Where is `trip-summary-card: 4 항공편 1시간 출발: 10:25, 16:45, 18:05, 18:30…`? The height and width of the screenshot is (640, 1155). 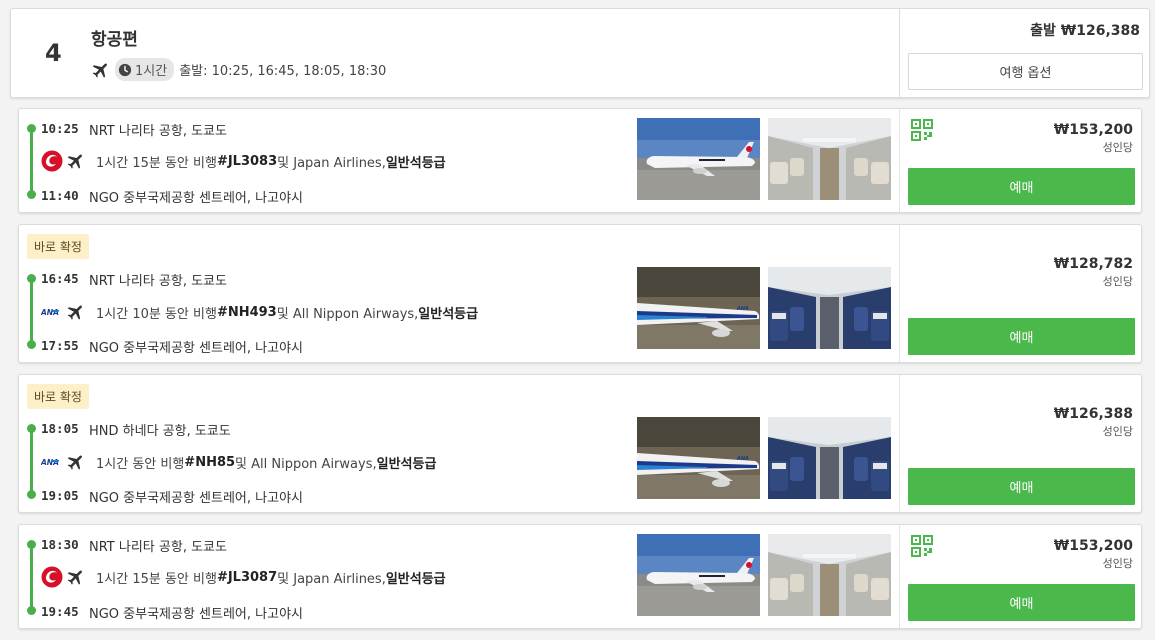 trip-summary-card: 4 항공편 1시간 출발: 10:25, 16:45, 18:05, 18:30… is located at coordinates (580, 53).